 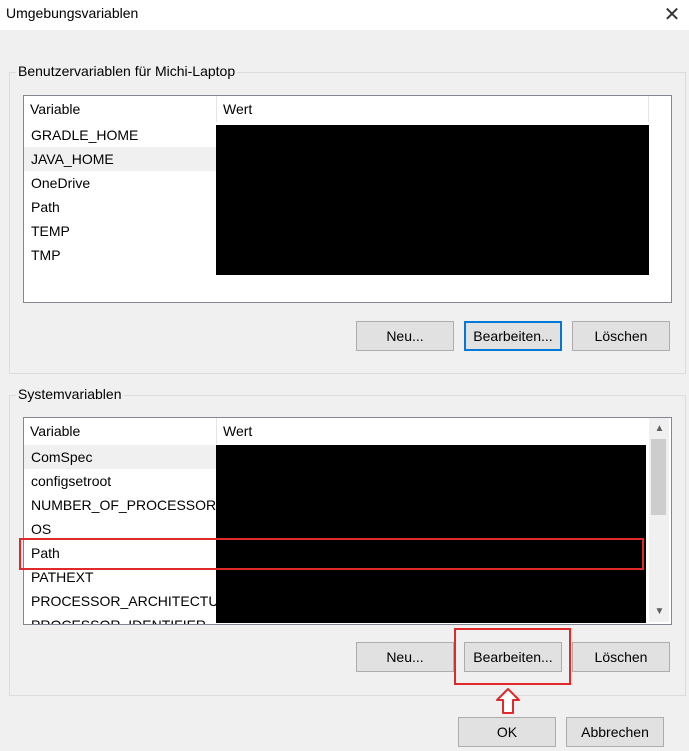 What do you see at coordinates (127, 71) in the screenshot?
I see `user-variables-label: Benutzervariablen für Michi-Laptop` at bounding box center [127, 71].